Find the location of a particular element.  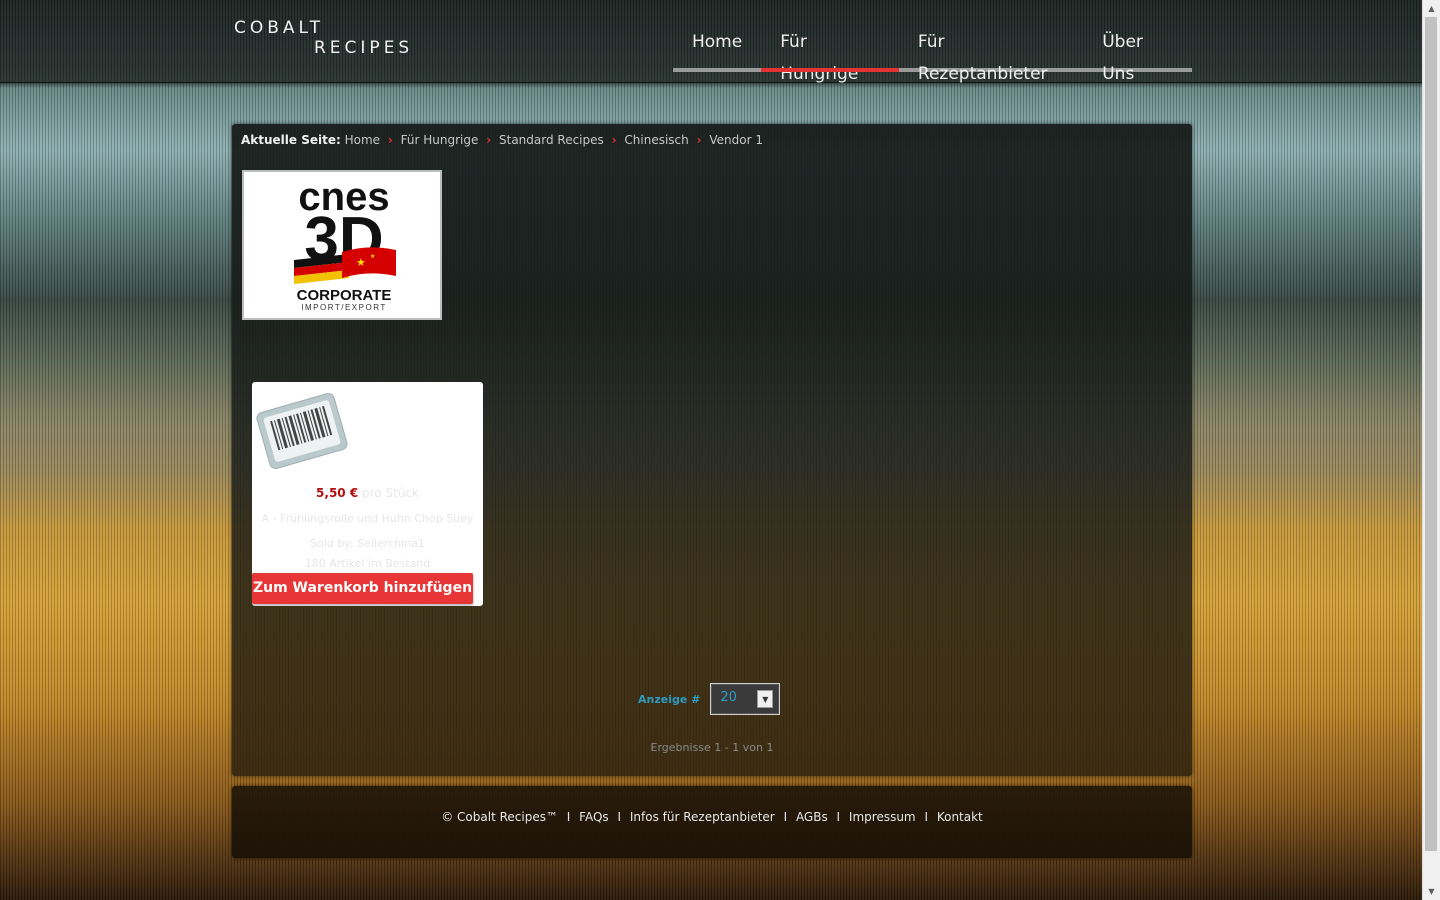

breadcrumb-vendor: Vendor 1 is located at coordinates (736, 140).